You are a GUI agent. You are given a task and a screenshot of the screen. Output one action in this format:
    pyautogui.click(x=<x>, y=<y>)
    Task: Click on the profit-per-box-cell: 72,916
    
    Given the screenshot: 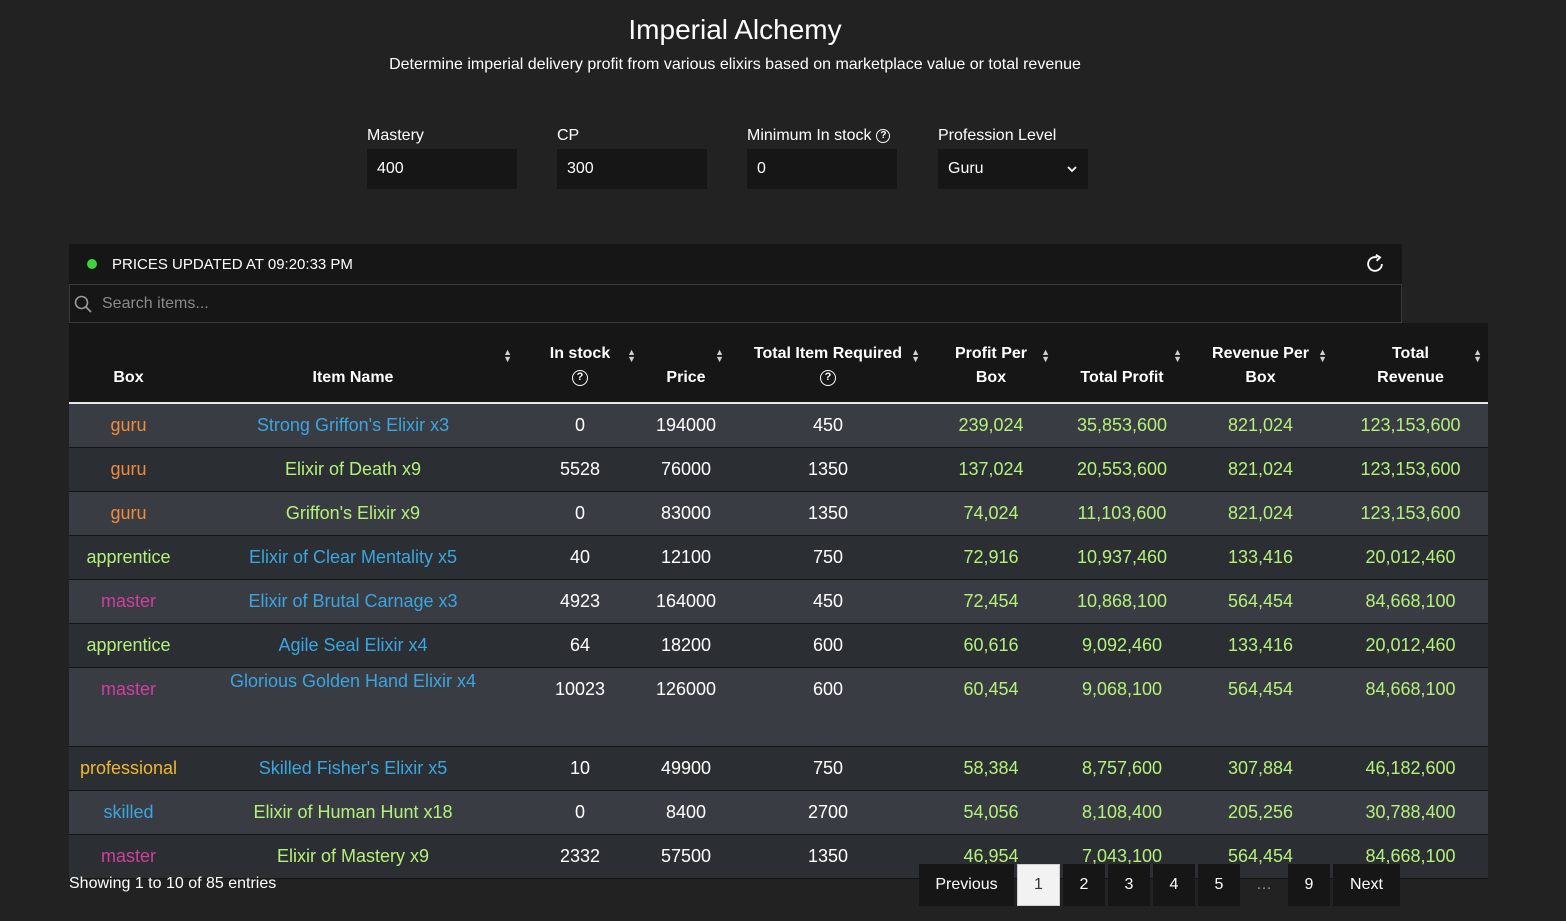 What is the action you would take?
    pyautogui.click(x=991, y=557)
    